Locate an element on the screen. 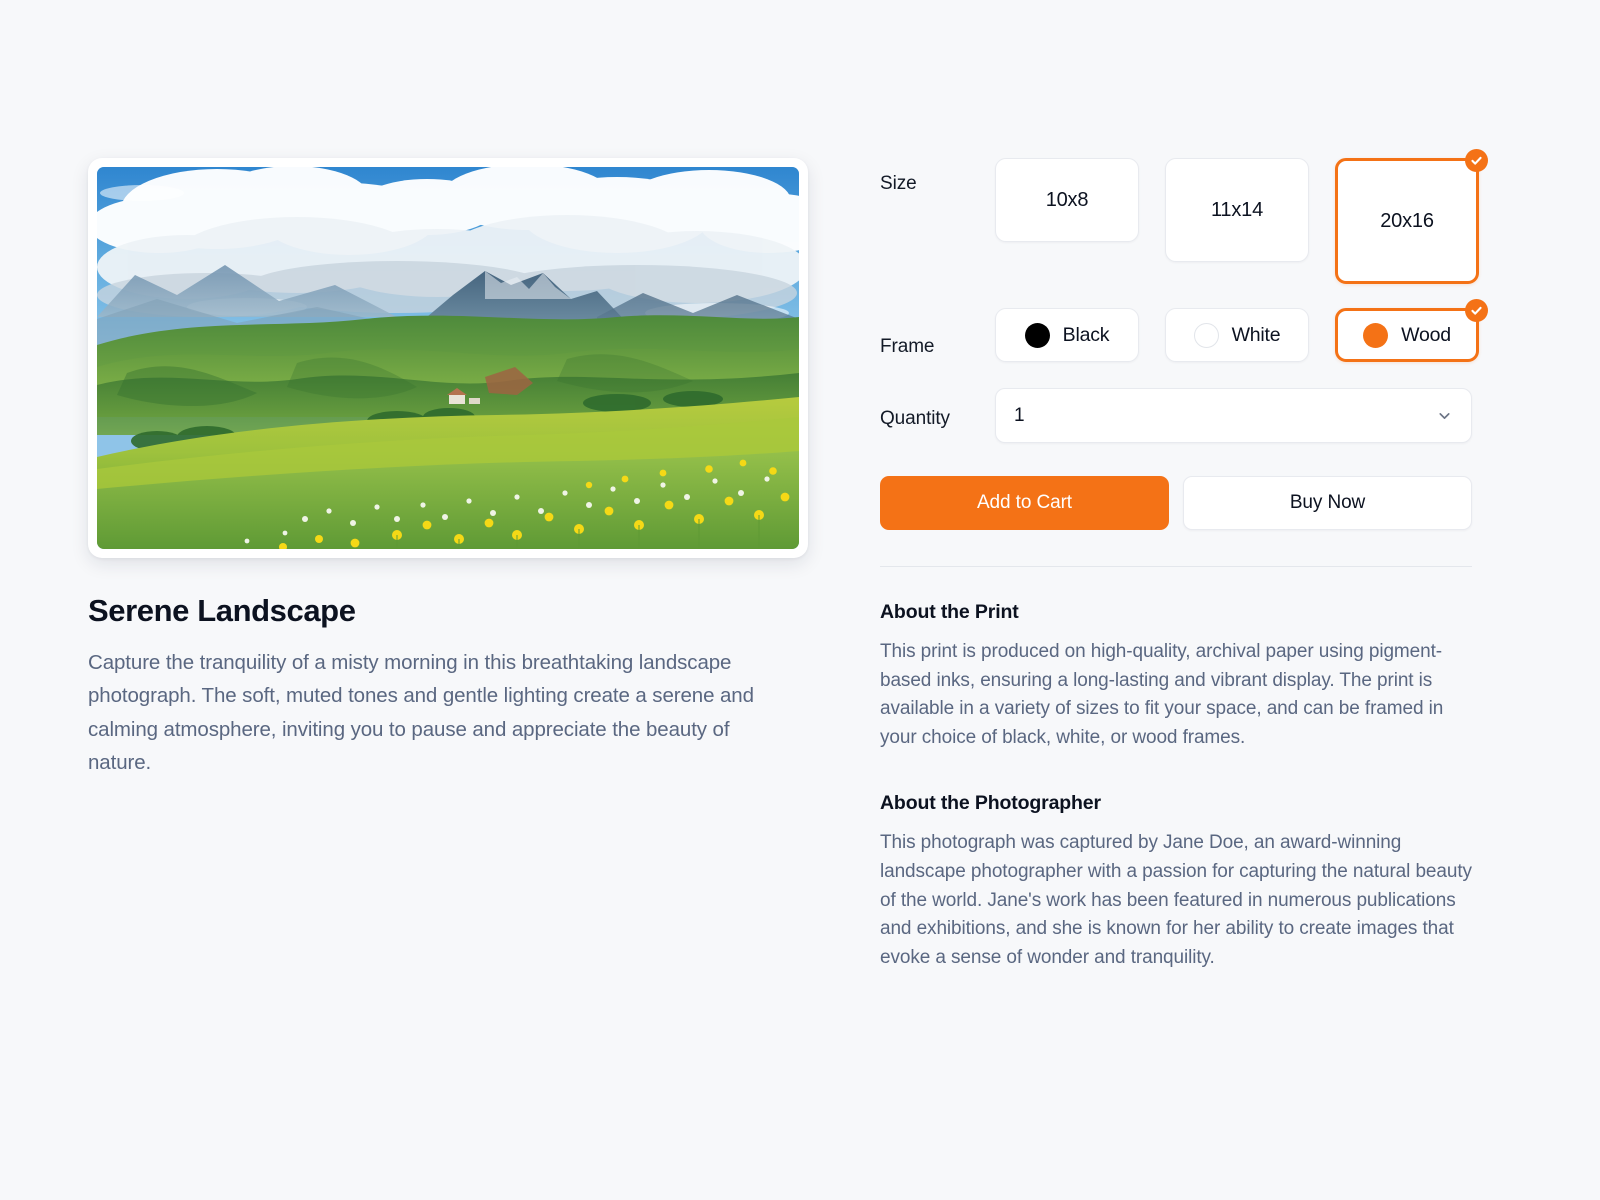 The height and width of the screenshot is (1200, 1600). about-the-print-title: About the Print is located at coordinates (949, 612).